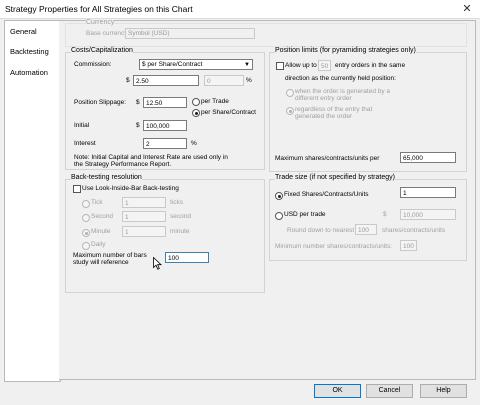 Image resolution: width=480 pixels, height=405 pixels. What do you see at coordinates (166, 80) in the screenshot?
I see `commission-amount-input: 2.50` at bounding box center [166, 80].